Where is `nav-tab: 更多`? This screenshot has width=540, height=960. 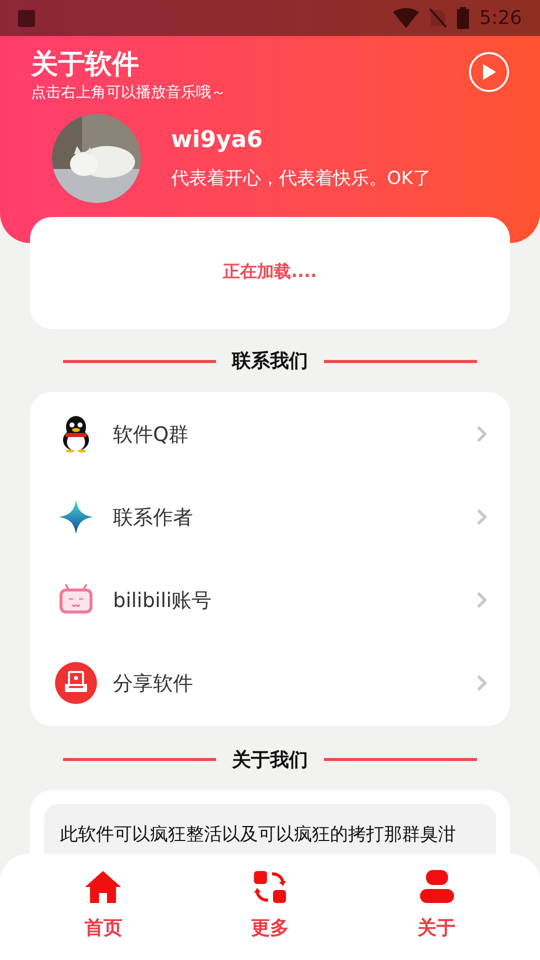 nav-tab: 更多 is located at coordinates (270, 906).